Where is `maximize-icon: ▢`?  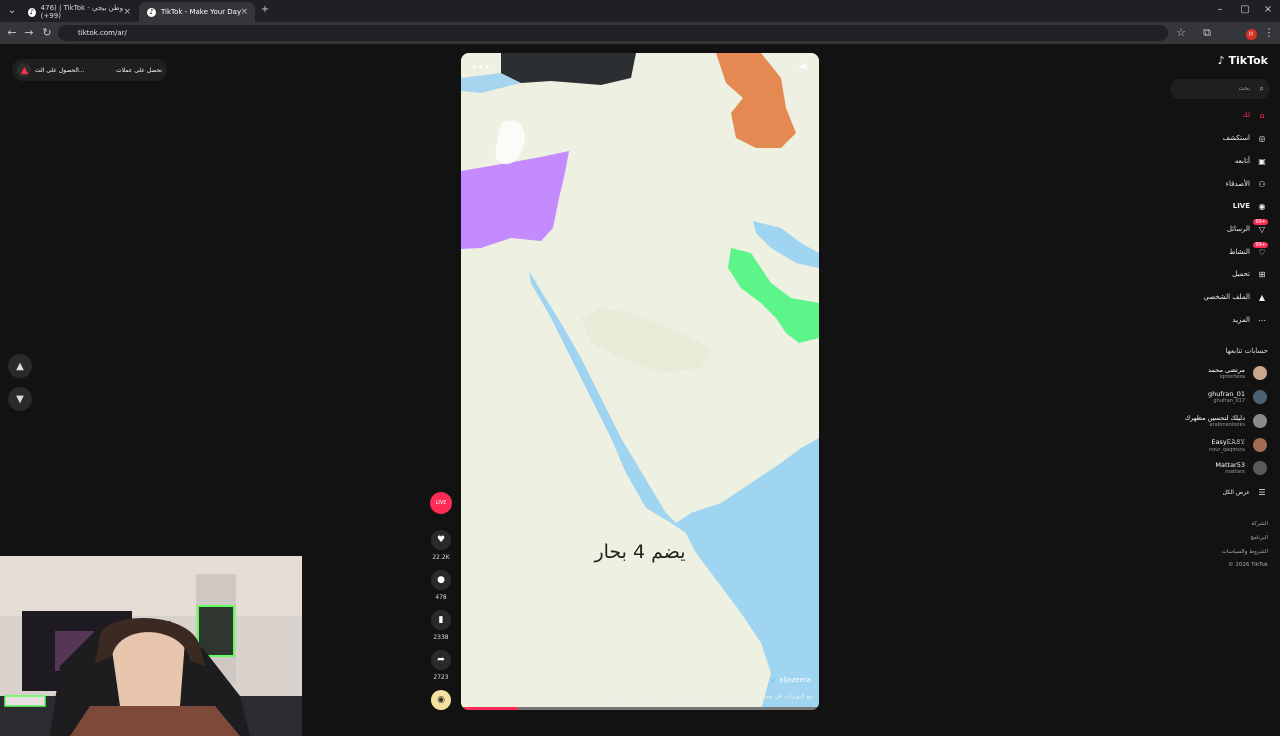
maximize-icon: ▢ is located at coordinates (1245, 9).